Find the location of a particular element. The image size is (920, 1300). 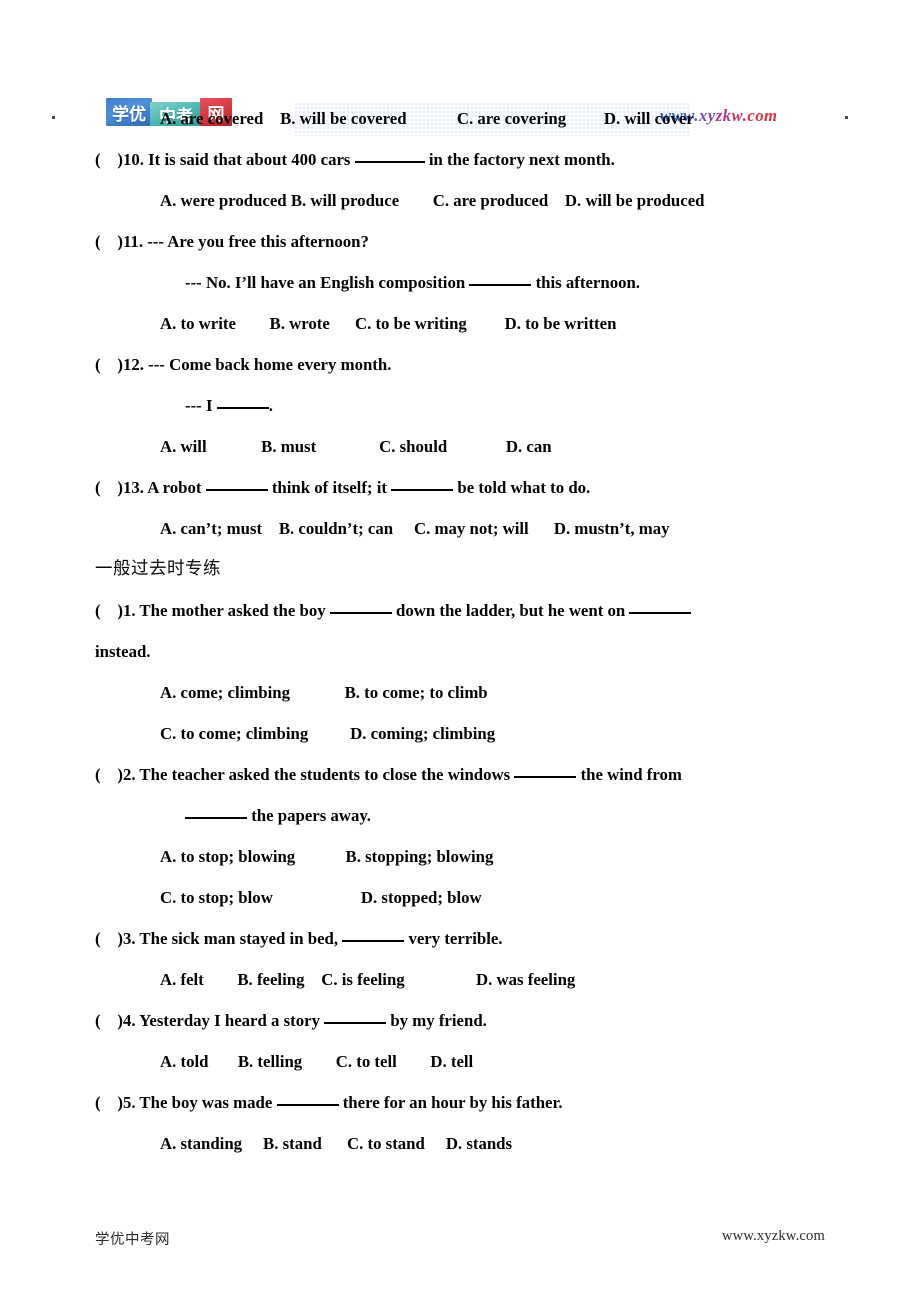

answer-options-row: C. to come; climbing D. coming; climbing is located at coordinates (328, 733).